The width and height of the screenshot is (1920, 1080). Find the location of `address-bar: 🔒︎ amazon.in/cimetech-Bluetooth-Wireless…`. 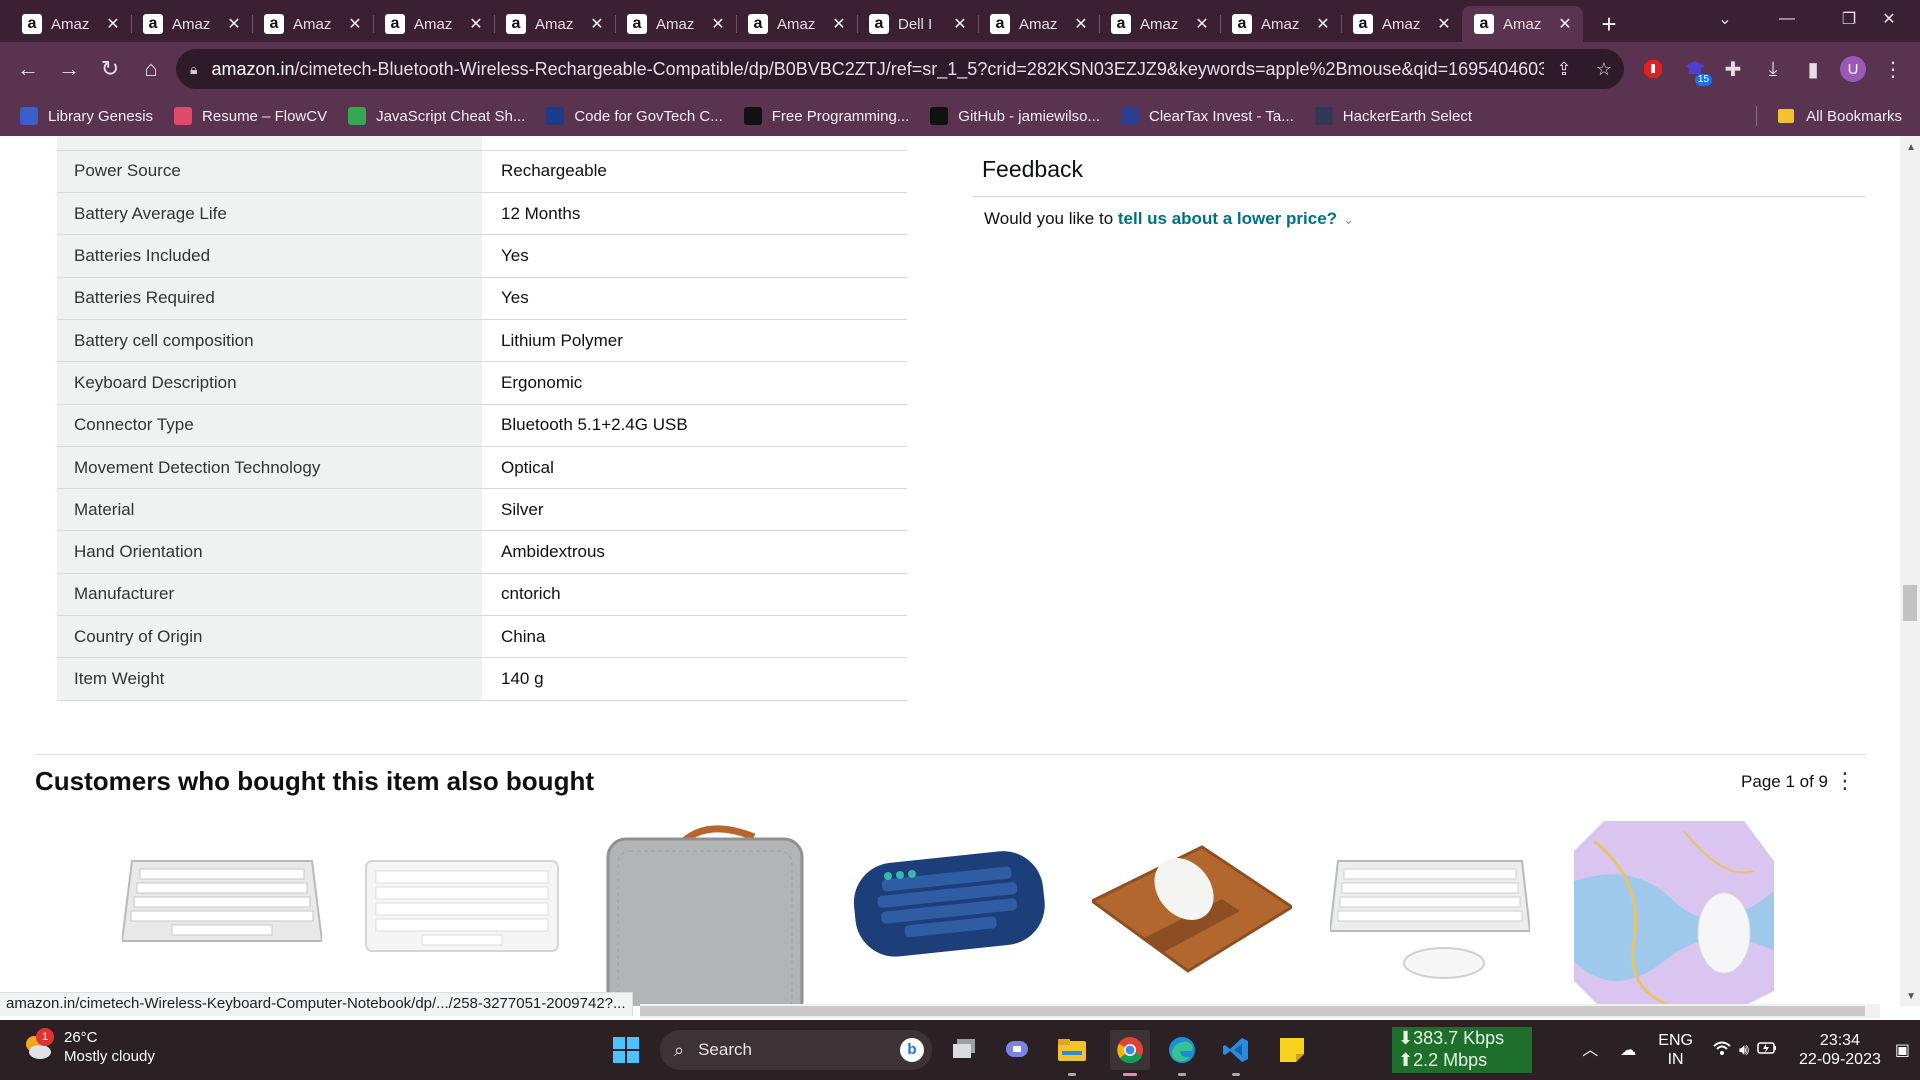

address-bar: 🔒︎ amazon.in/cimetech-Bluetooth-Wireless… is located at coordinates (900, 69).